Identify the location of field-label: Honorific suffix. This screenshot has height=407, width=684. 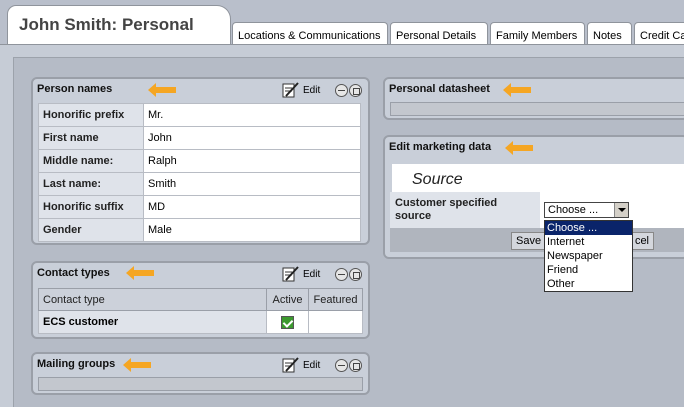
(91, 207).